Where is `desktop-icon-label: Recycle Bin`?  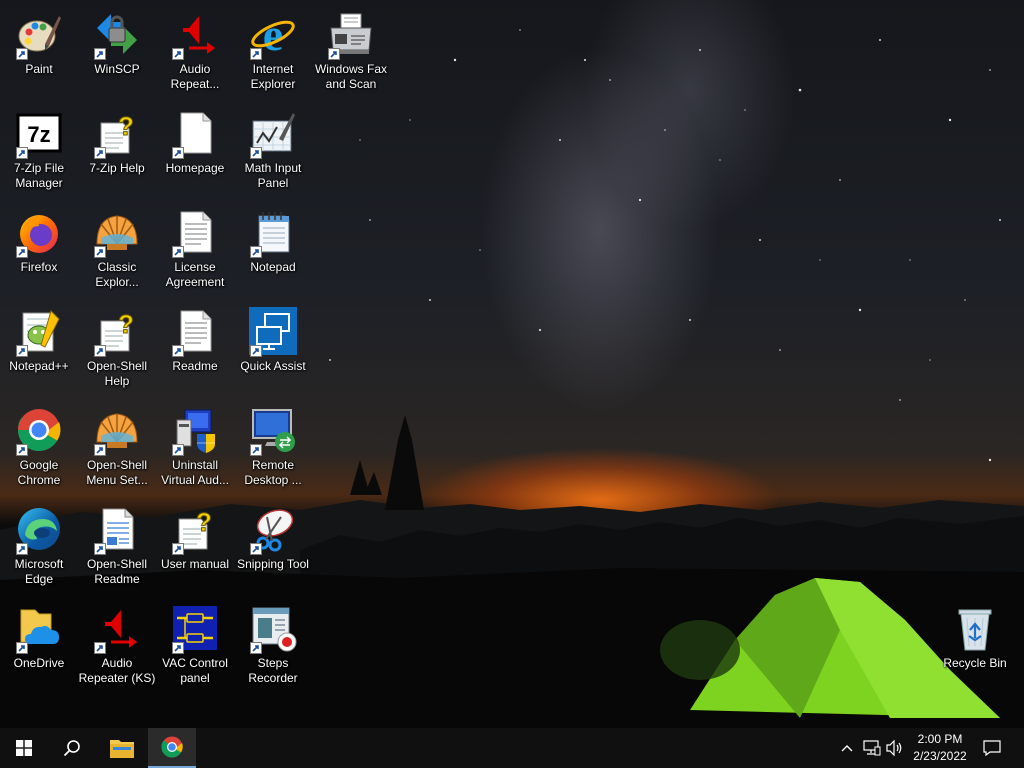
desktop-icon-label: Recycle Bin is located at coordinates (975, 663).